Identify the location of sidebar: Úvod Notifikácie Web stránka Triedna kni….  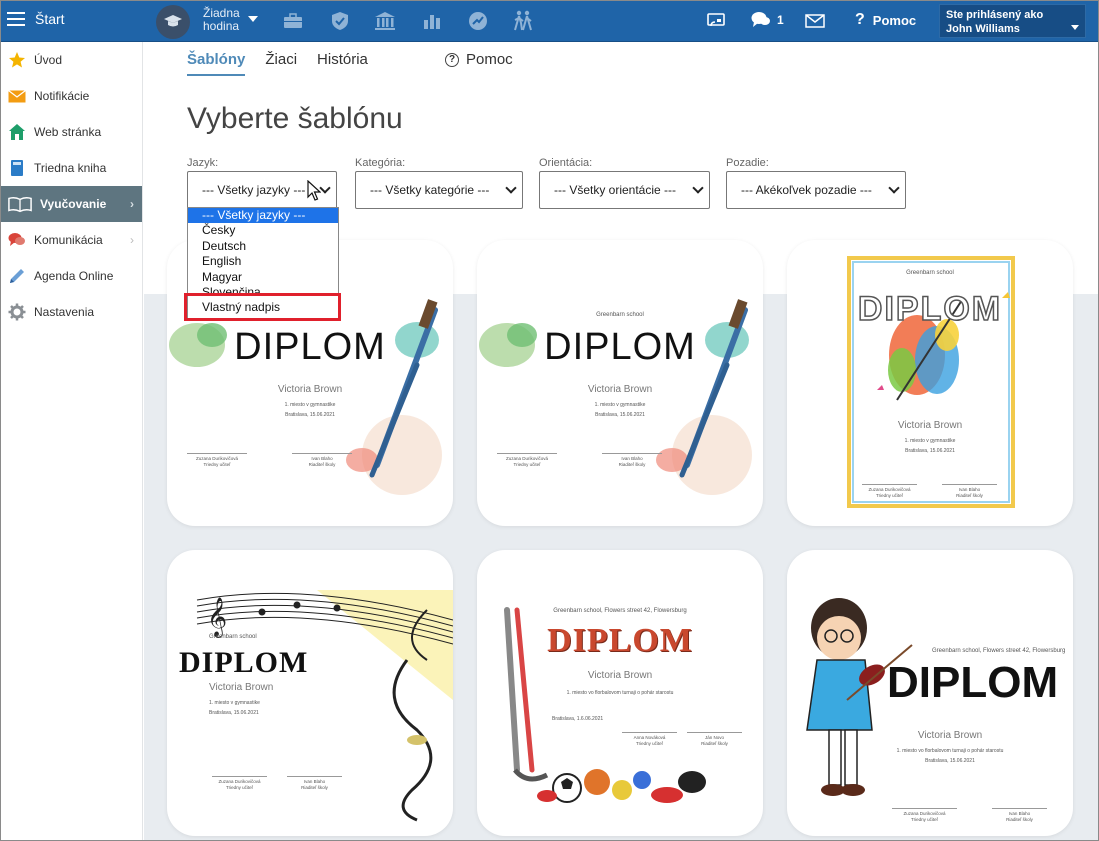
(72, 441).